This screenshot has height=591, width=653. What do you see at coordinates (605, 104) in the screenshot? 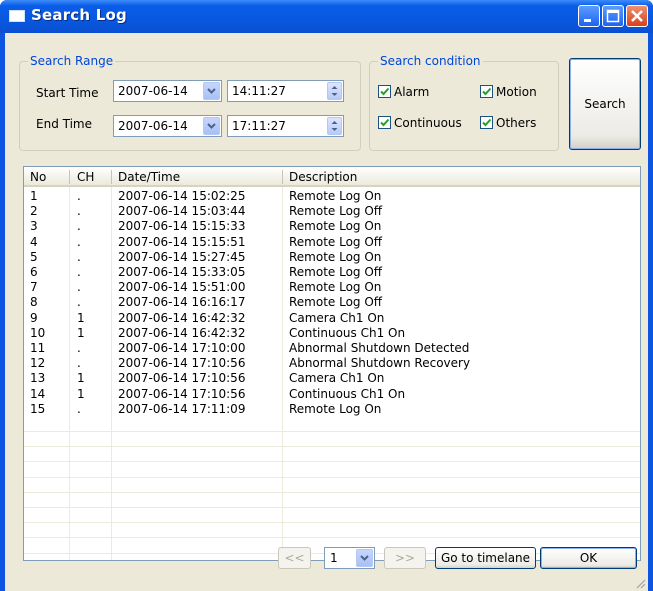
I see `search-button: Search` at bounding box center [605, 104].